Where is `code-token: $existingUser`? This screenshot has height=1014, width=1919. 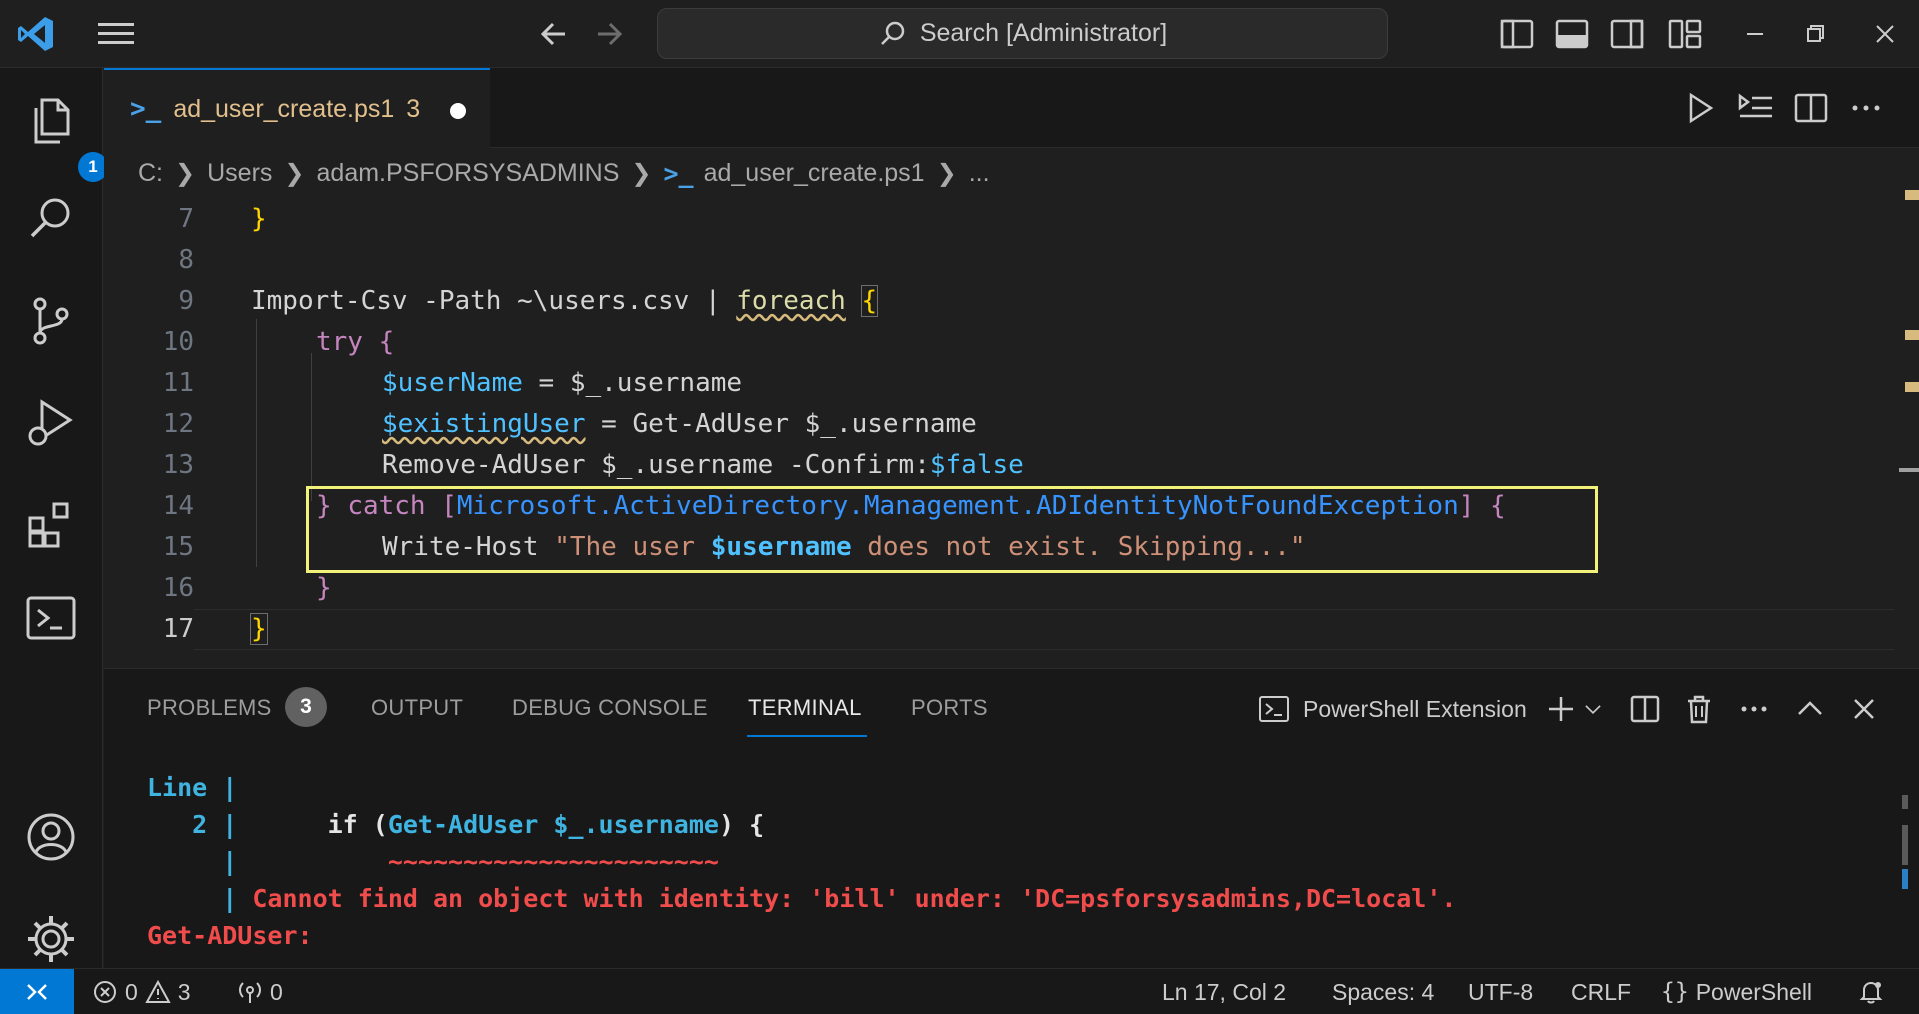 code-token: $existingUser is located at coordinates (484, 423).